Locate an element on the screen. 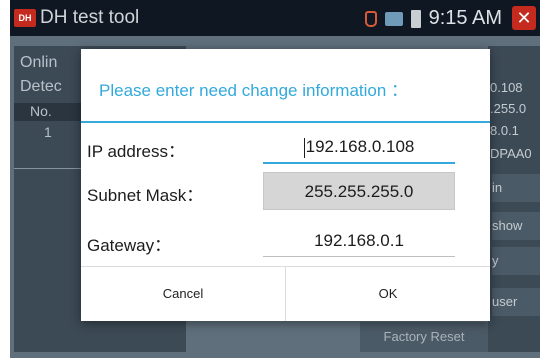 The height and width of the screenshot is (358, 540). background-modify-button: y is located at coordinates (516, 261).